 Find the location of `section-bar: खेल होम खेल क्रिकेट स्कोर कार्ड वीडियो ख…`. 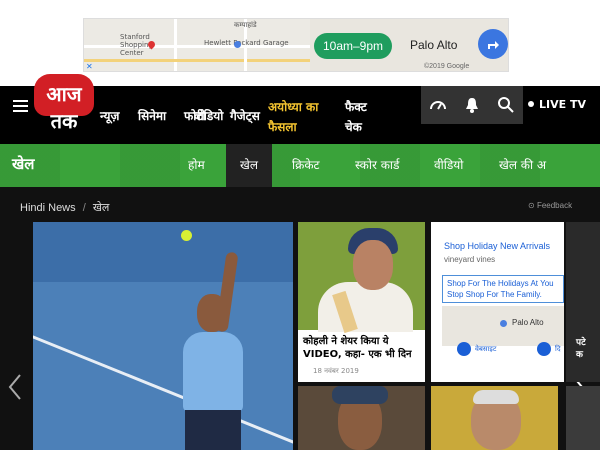

section-bar: खेल होम खेल क्रिकेट स्कोर कार्ड वीडियो ख… is located at coordinates (300, 165).